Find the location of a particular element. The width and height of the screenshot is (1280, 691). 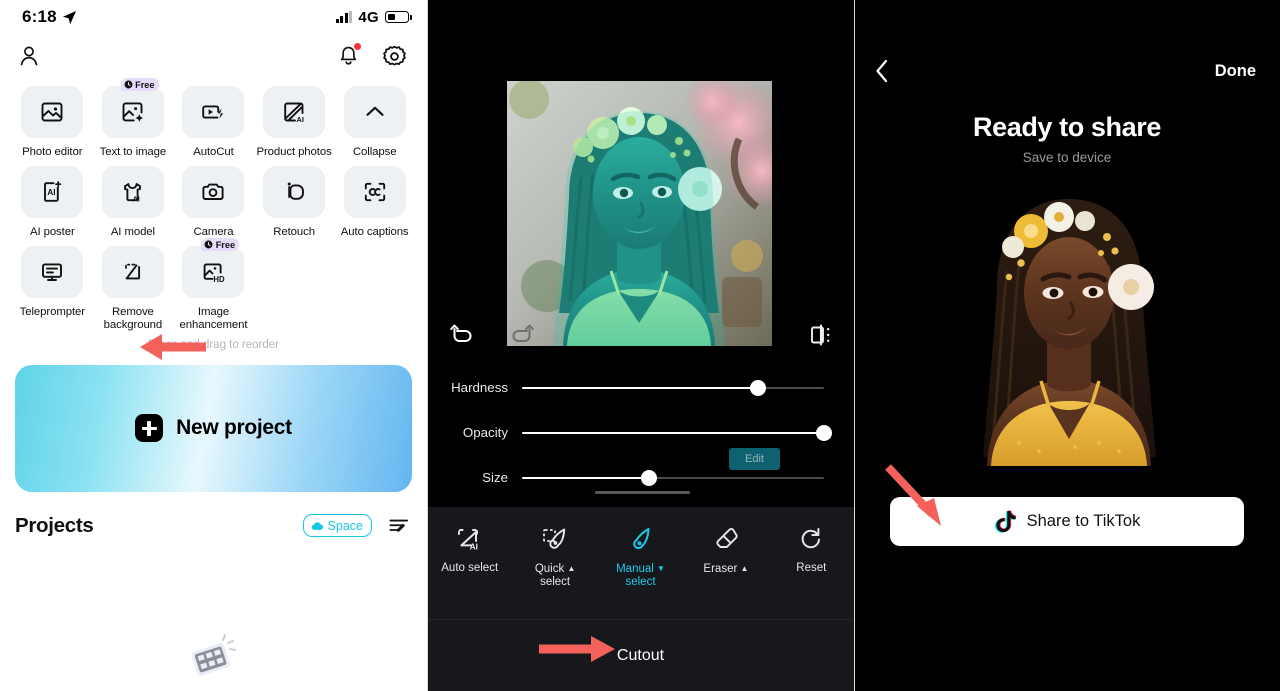

annotation-arrow-remove-background is located at coordinates (173, 347).